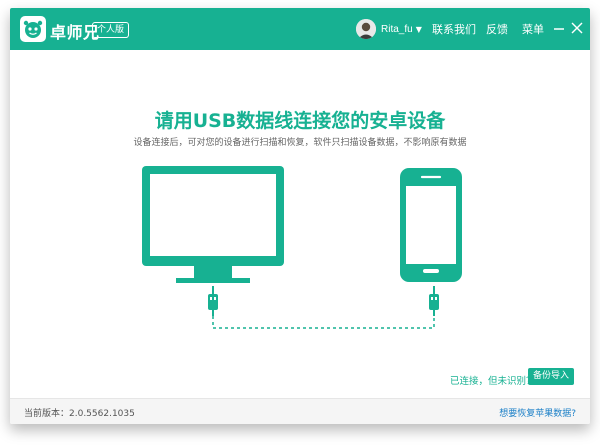 This screenshot has width=600, height=448. I want to click on usb-plug-right-icon, so click(434, 301).